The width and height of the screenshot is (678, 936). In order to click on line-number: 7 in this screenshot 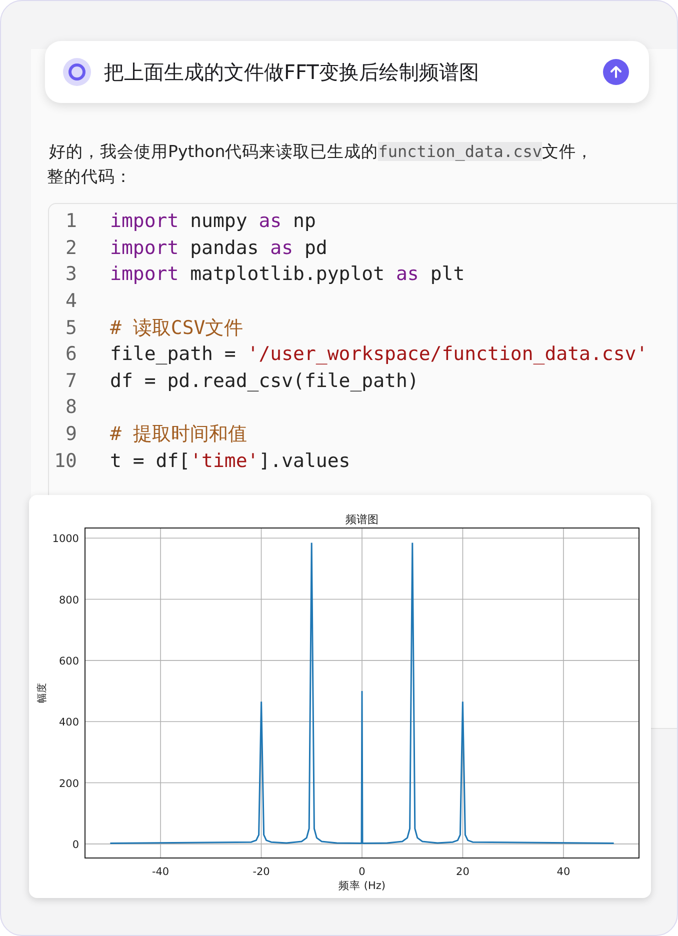, I will do `click(70, 381)`.